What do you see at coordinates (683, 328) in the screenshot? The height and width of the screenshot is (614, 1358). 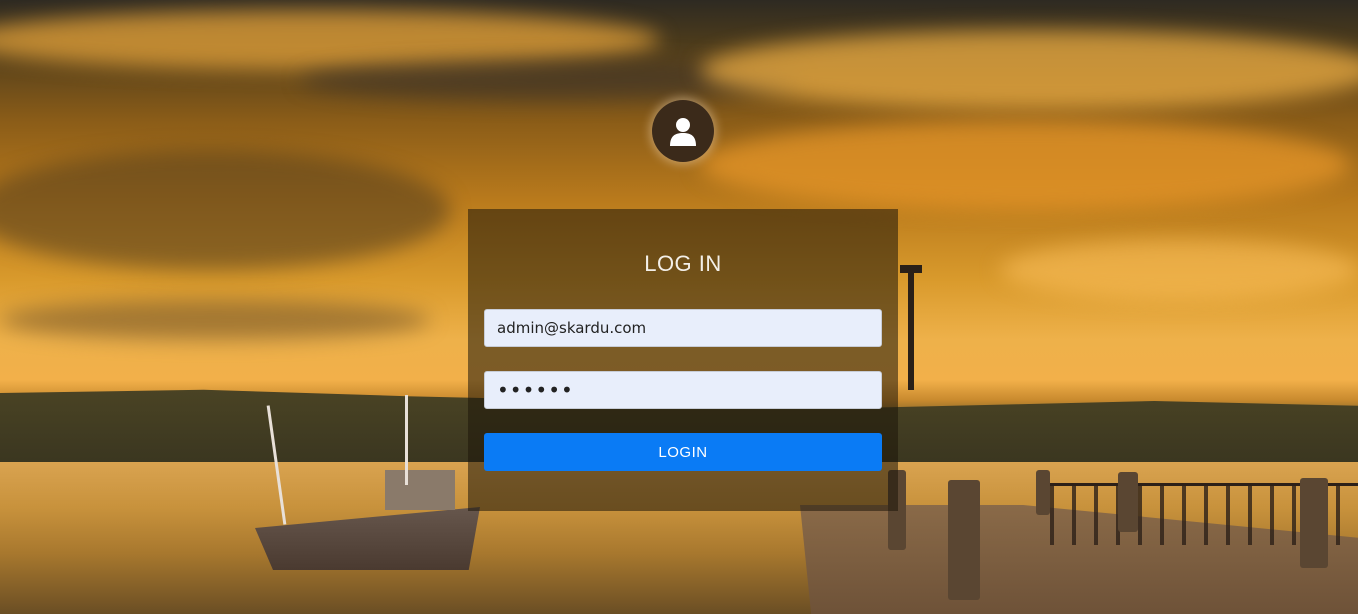 I see `email-field: admin@skardu.com` at bounding box center [683, 328].